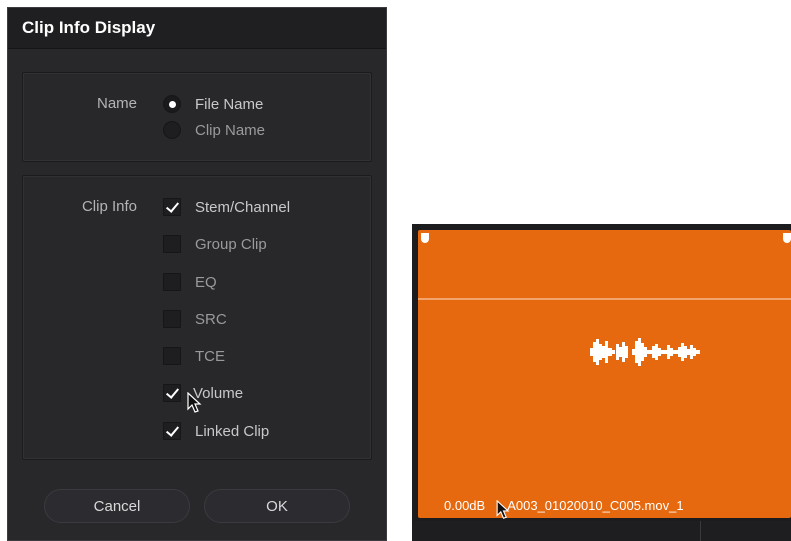  Describe the element at coordinates (229, 104) in the screenshot. I see `radio-label: File Name` at that location.